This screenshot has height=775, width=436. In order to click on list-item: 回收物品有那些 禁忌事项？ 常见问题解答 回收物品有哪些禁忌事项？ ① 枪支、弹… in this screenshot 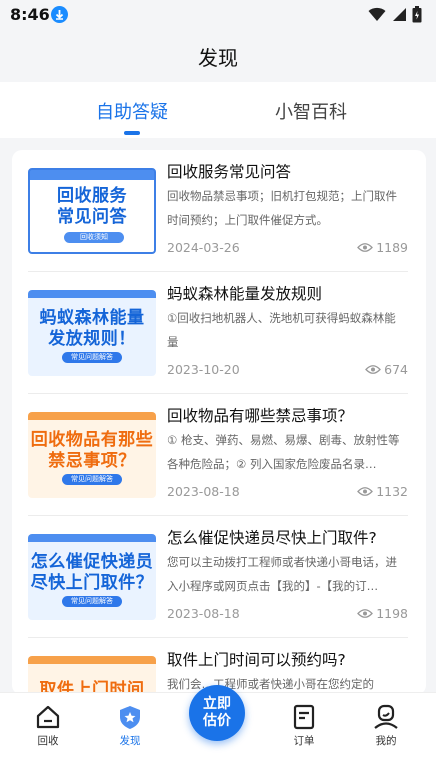, I will do `click(218, 455)`.